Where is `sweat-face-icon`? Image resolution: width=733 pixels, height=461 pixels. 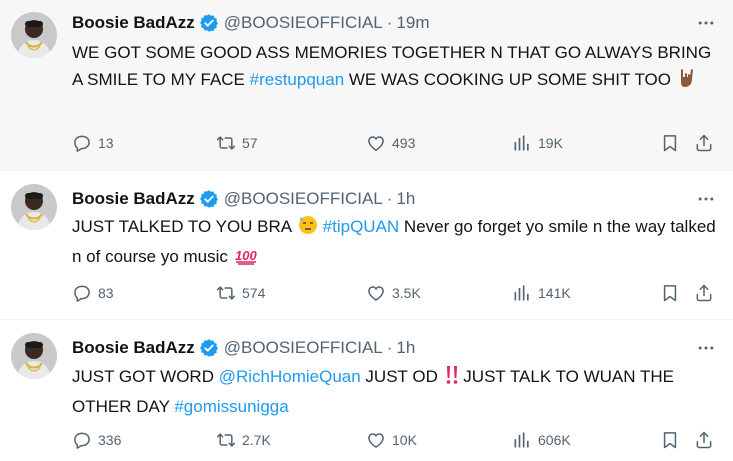
sweat-face-icon is located at coordinates (308, 229).